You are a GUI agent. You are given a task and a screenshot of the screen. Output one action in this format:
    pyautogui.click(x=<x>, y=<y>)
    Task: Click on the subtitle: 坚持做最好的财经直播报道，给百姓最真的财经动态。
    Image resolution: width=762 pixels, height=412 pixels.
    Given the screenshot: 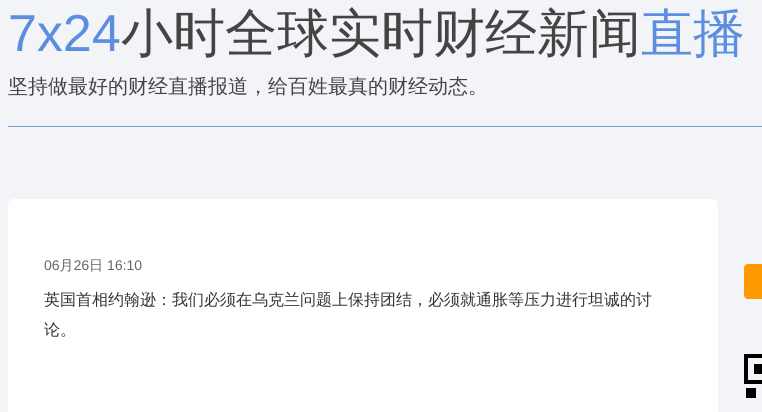 What is the action you would take?
    pyautogui.click(x=248, y=87)
    